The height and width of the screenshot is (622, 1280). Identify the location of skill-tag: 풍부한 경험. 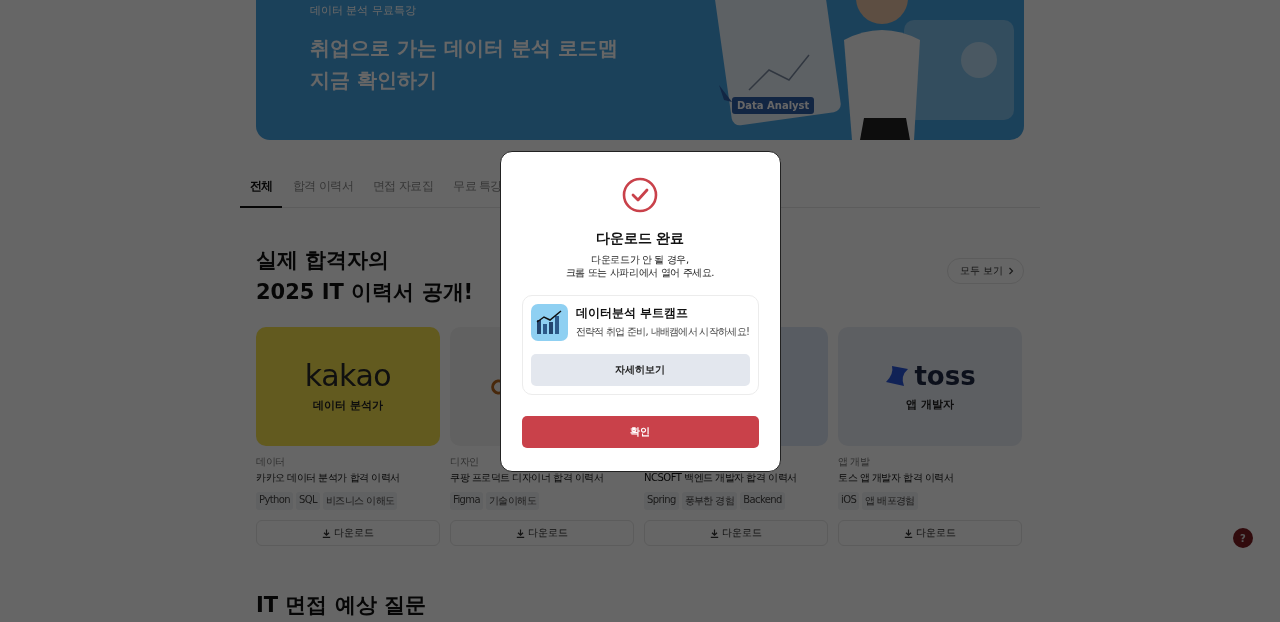
(709, 501).